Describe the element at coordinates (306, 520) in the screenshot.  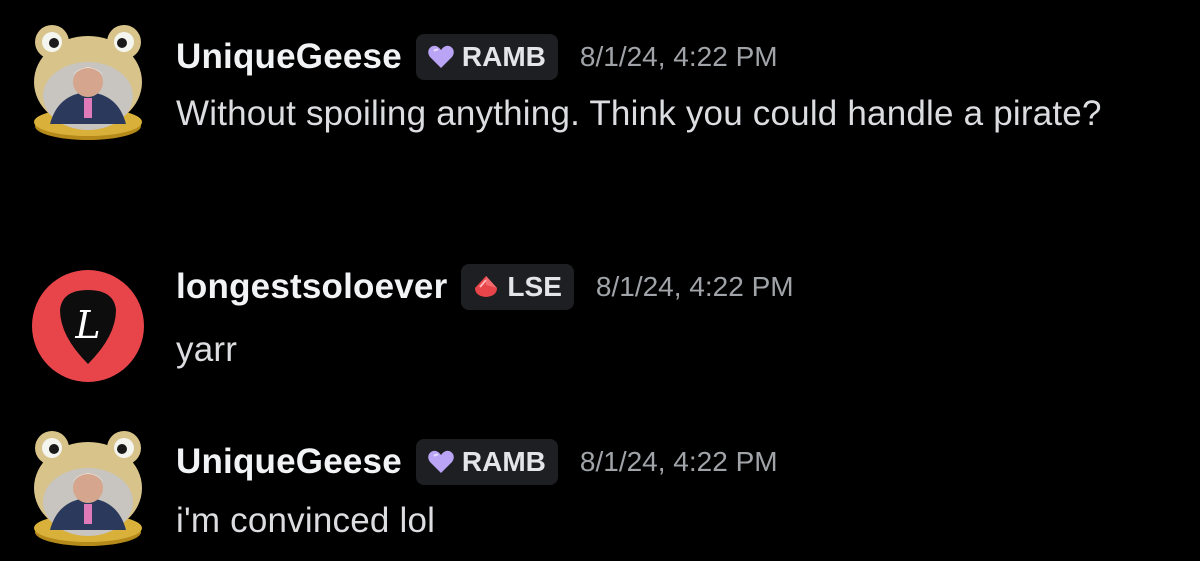
I see `message-text: i'm convinced lol` at that location.